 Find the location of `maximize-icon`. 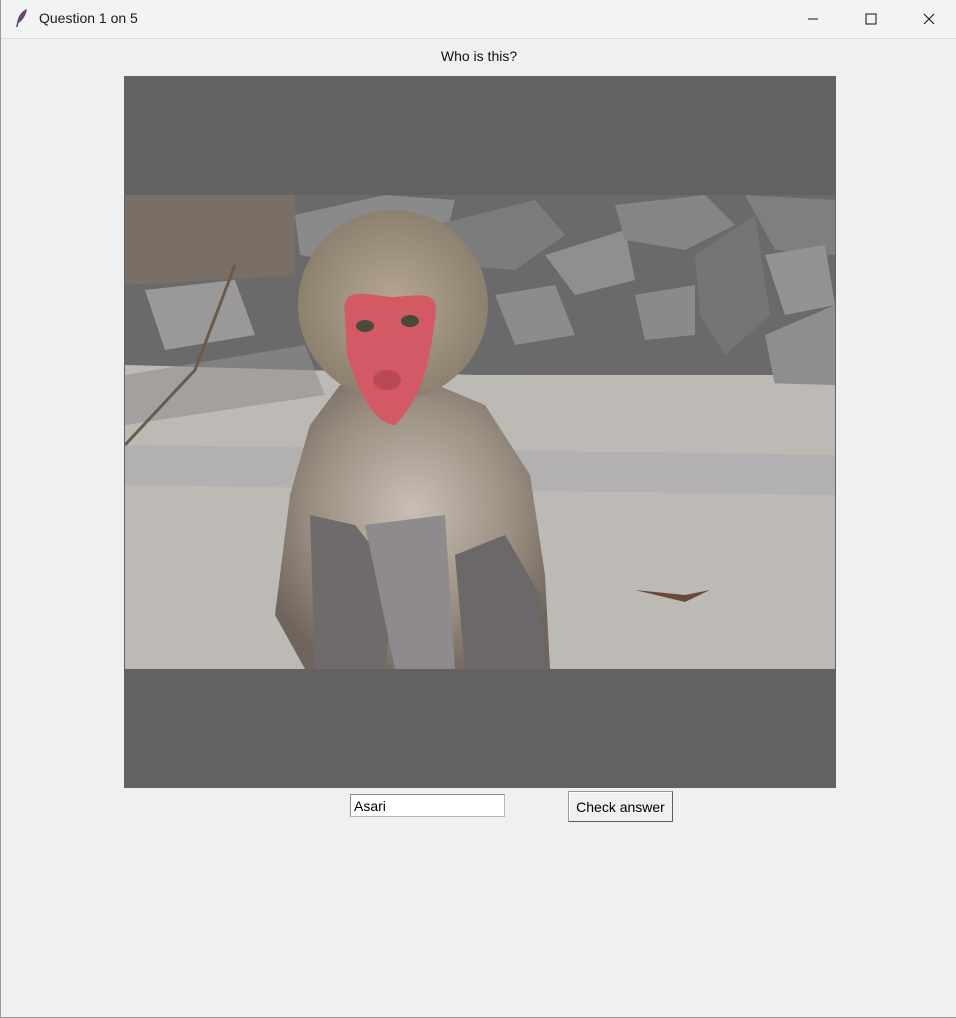

maximize-icon is located at coordinates (871, 19).